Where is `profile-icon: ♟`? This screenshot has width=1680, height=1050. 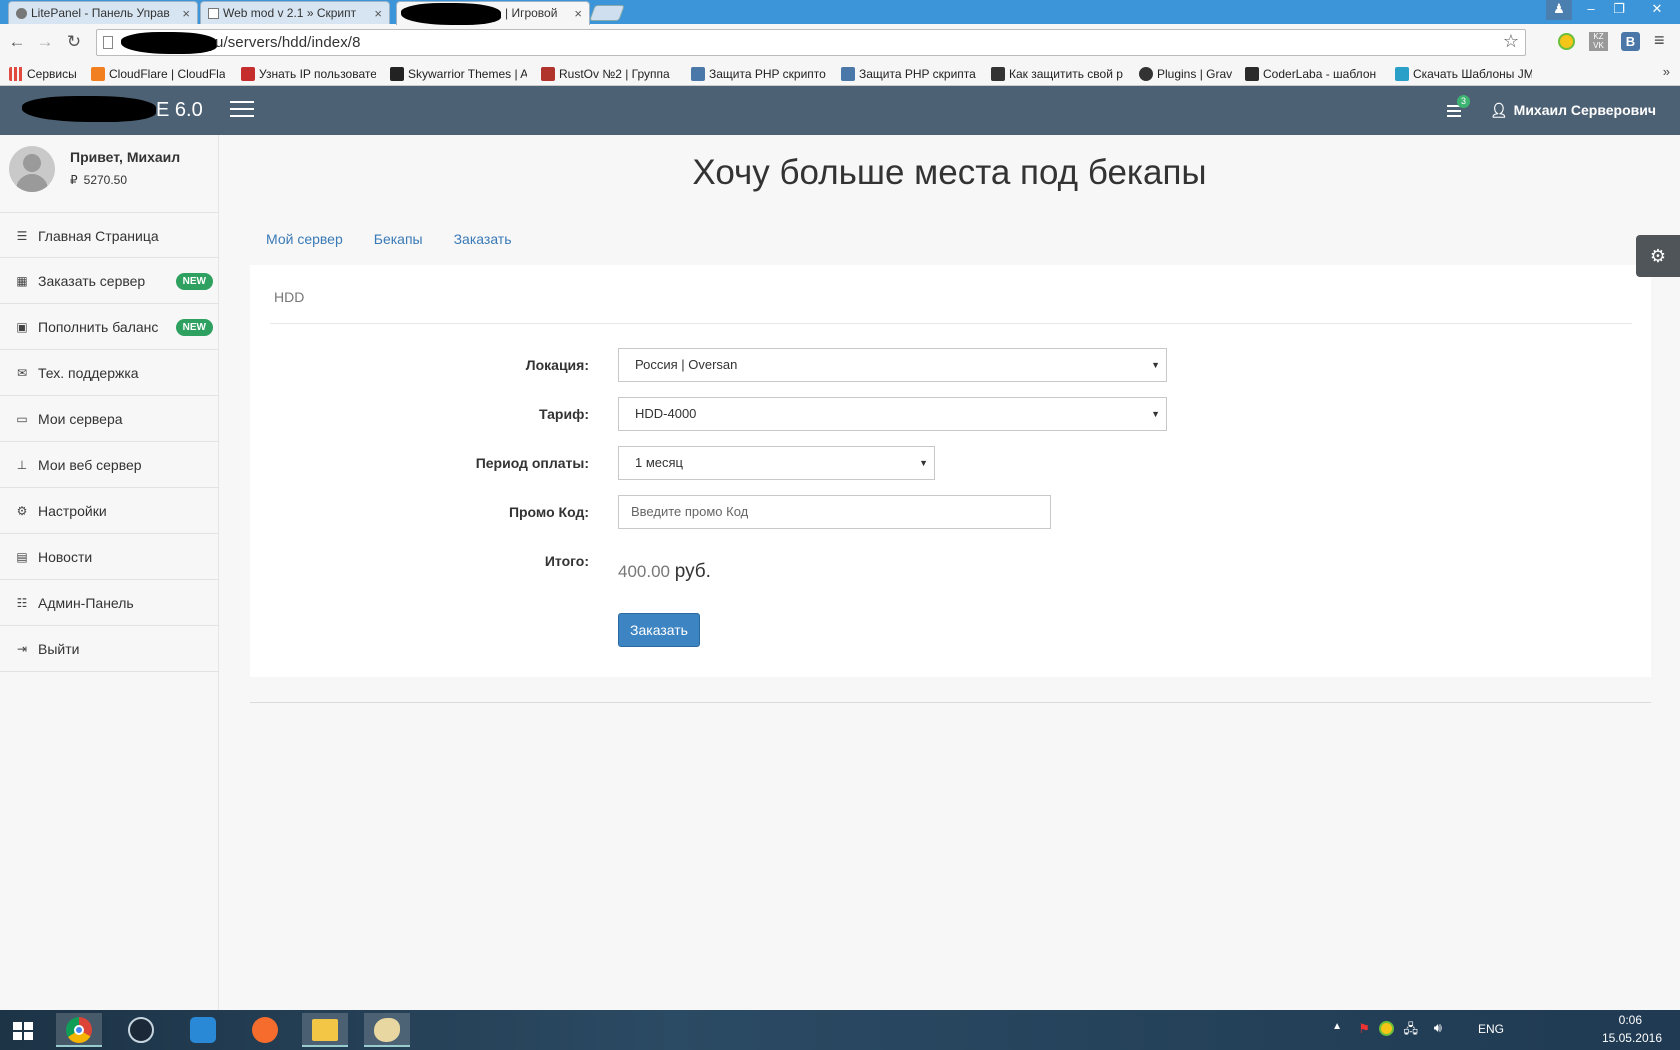 profile-icon: ♟ is located at coordinates (1559, 10).